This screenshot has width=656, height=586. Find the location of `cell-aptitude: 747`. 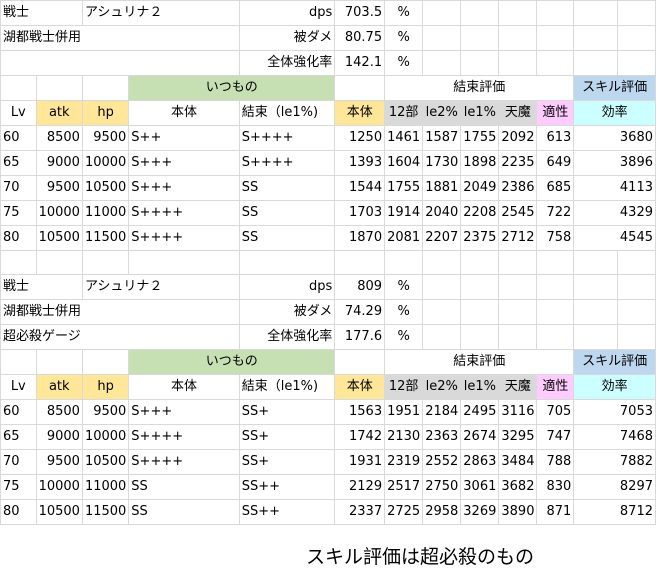

cell-aptitude: 747 is located at coordinates (555, 437).